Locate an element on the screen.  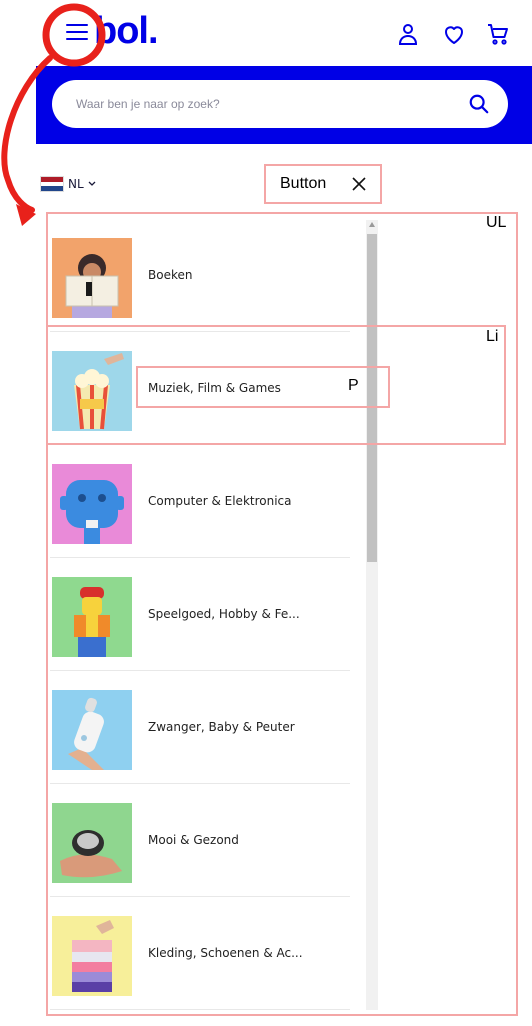
language-selector: NL is located at coordinates (68, 184).